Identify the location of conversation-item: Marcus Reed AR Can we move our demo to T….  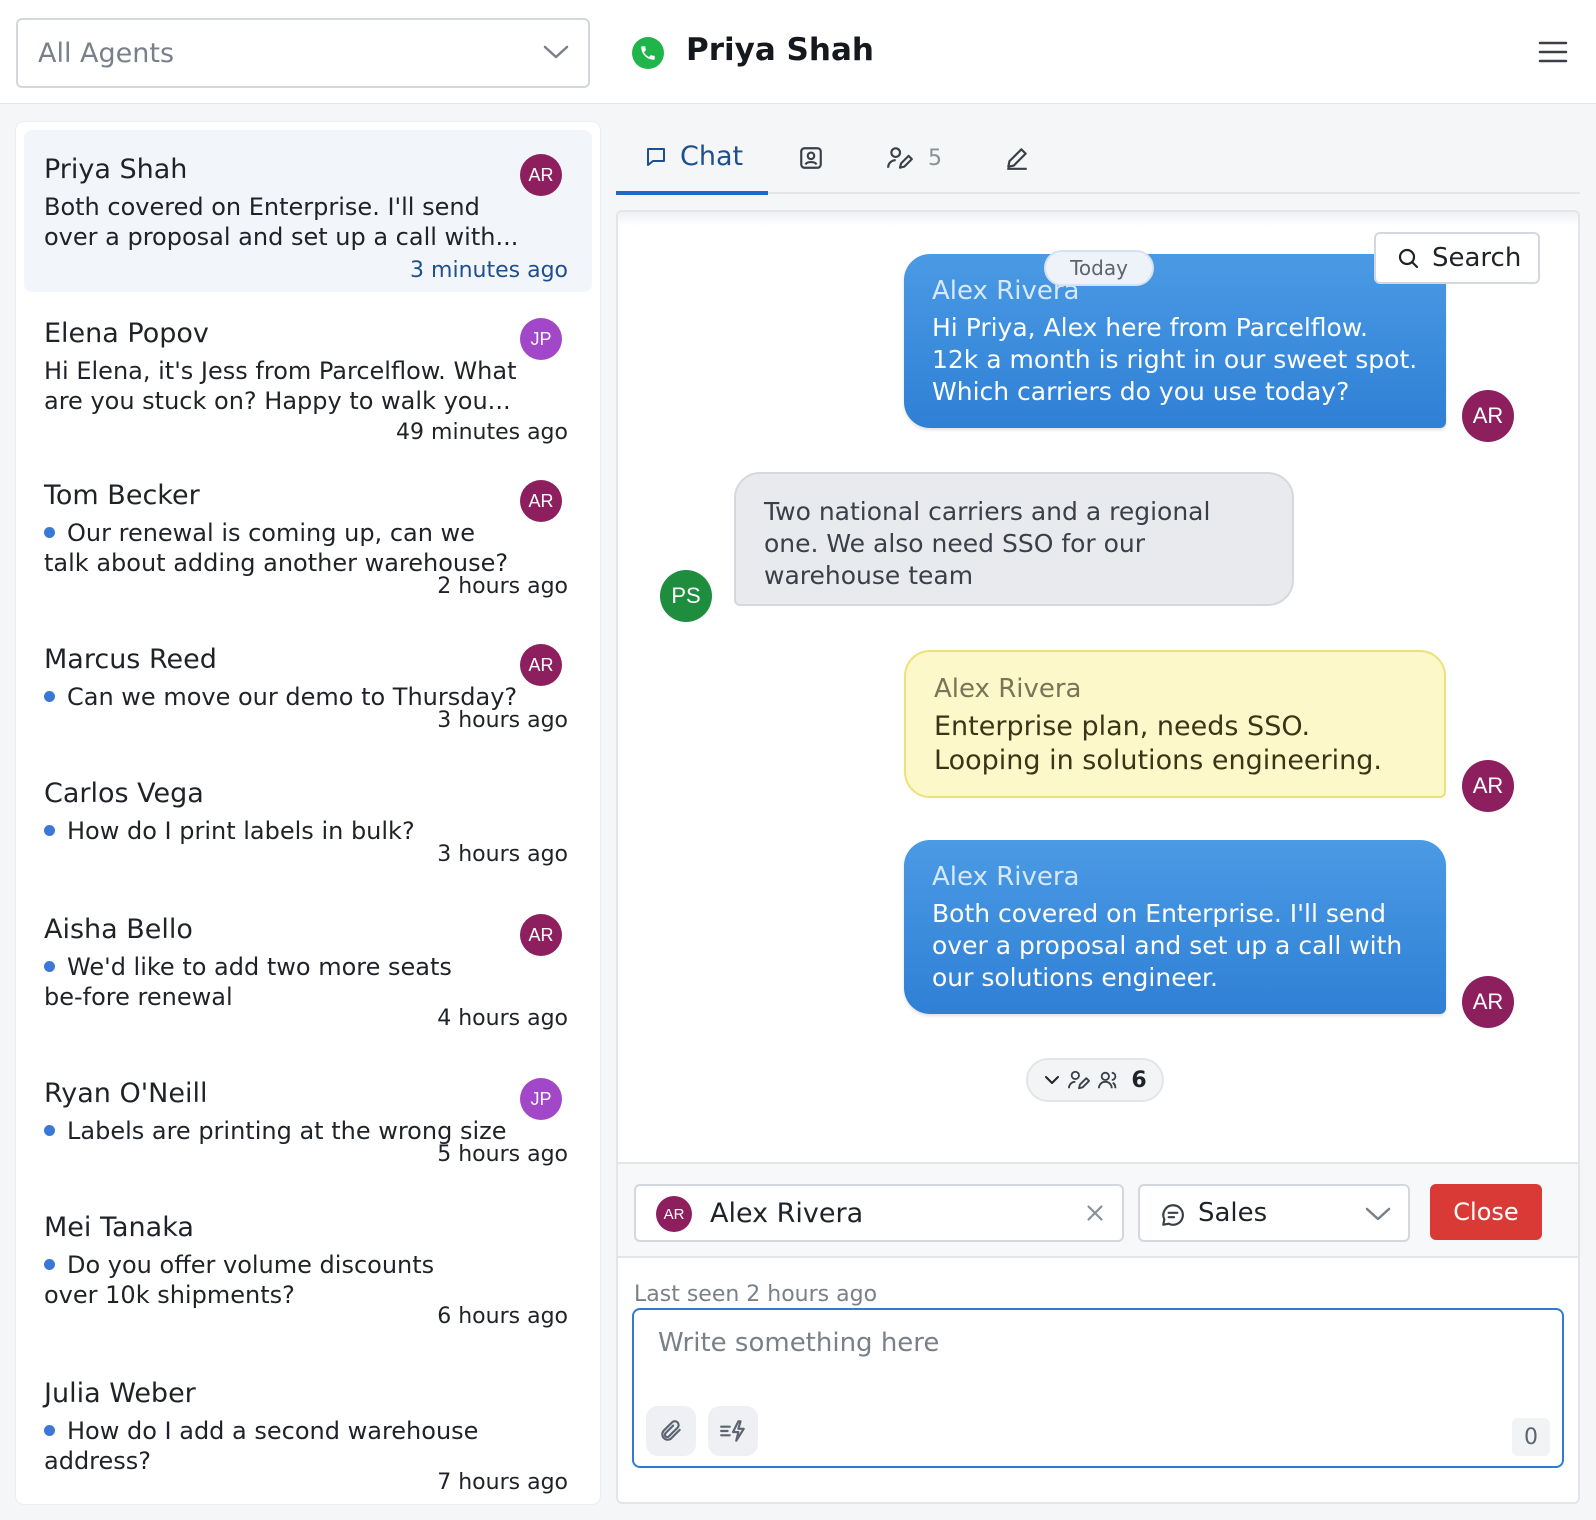
(308, 686).